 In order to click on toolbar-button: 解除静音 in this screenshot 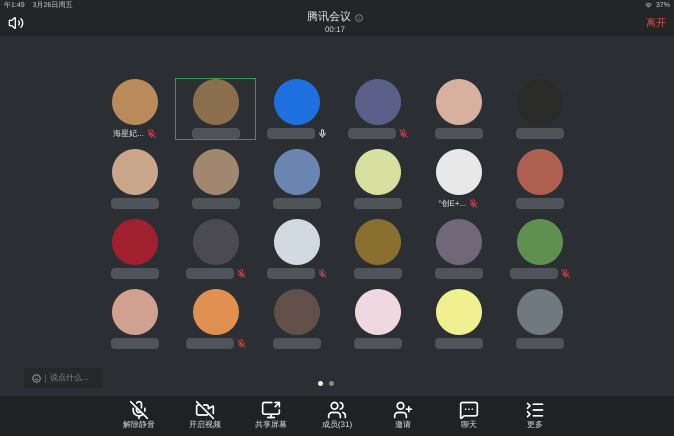, I will do `click(139, 418)`.